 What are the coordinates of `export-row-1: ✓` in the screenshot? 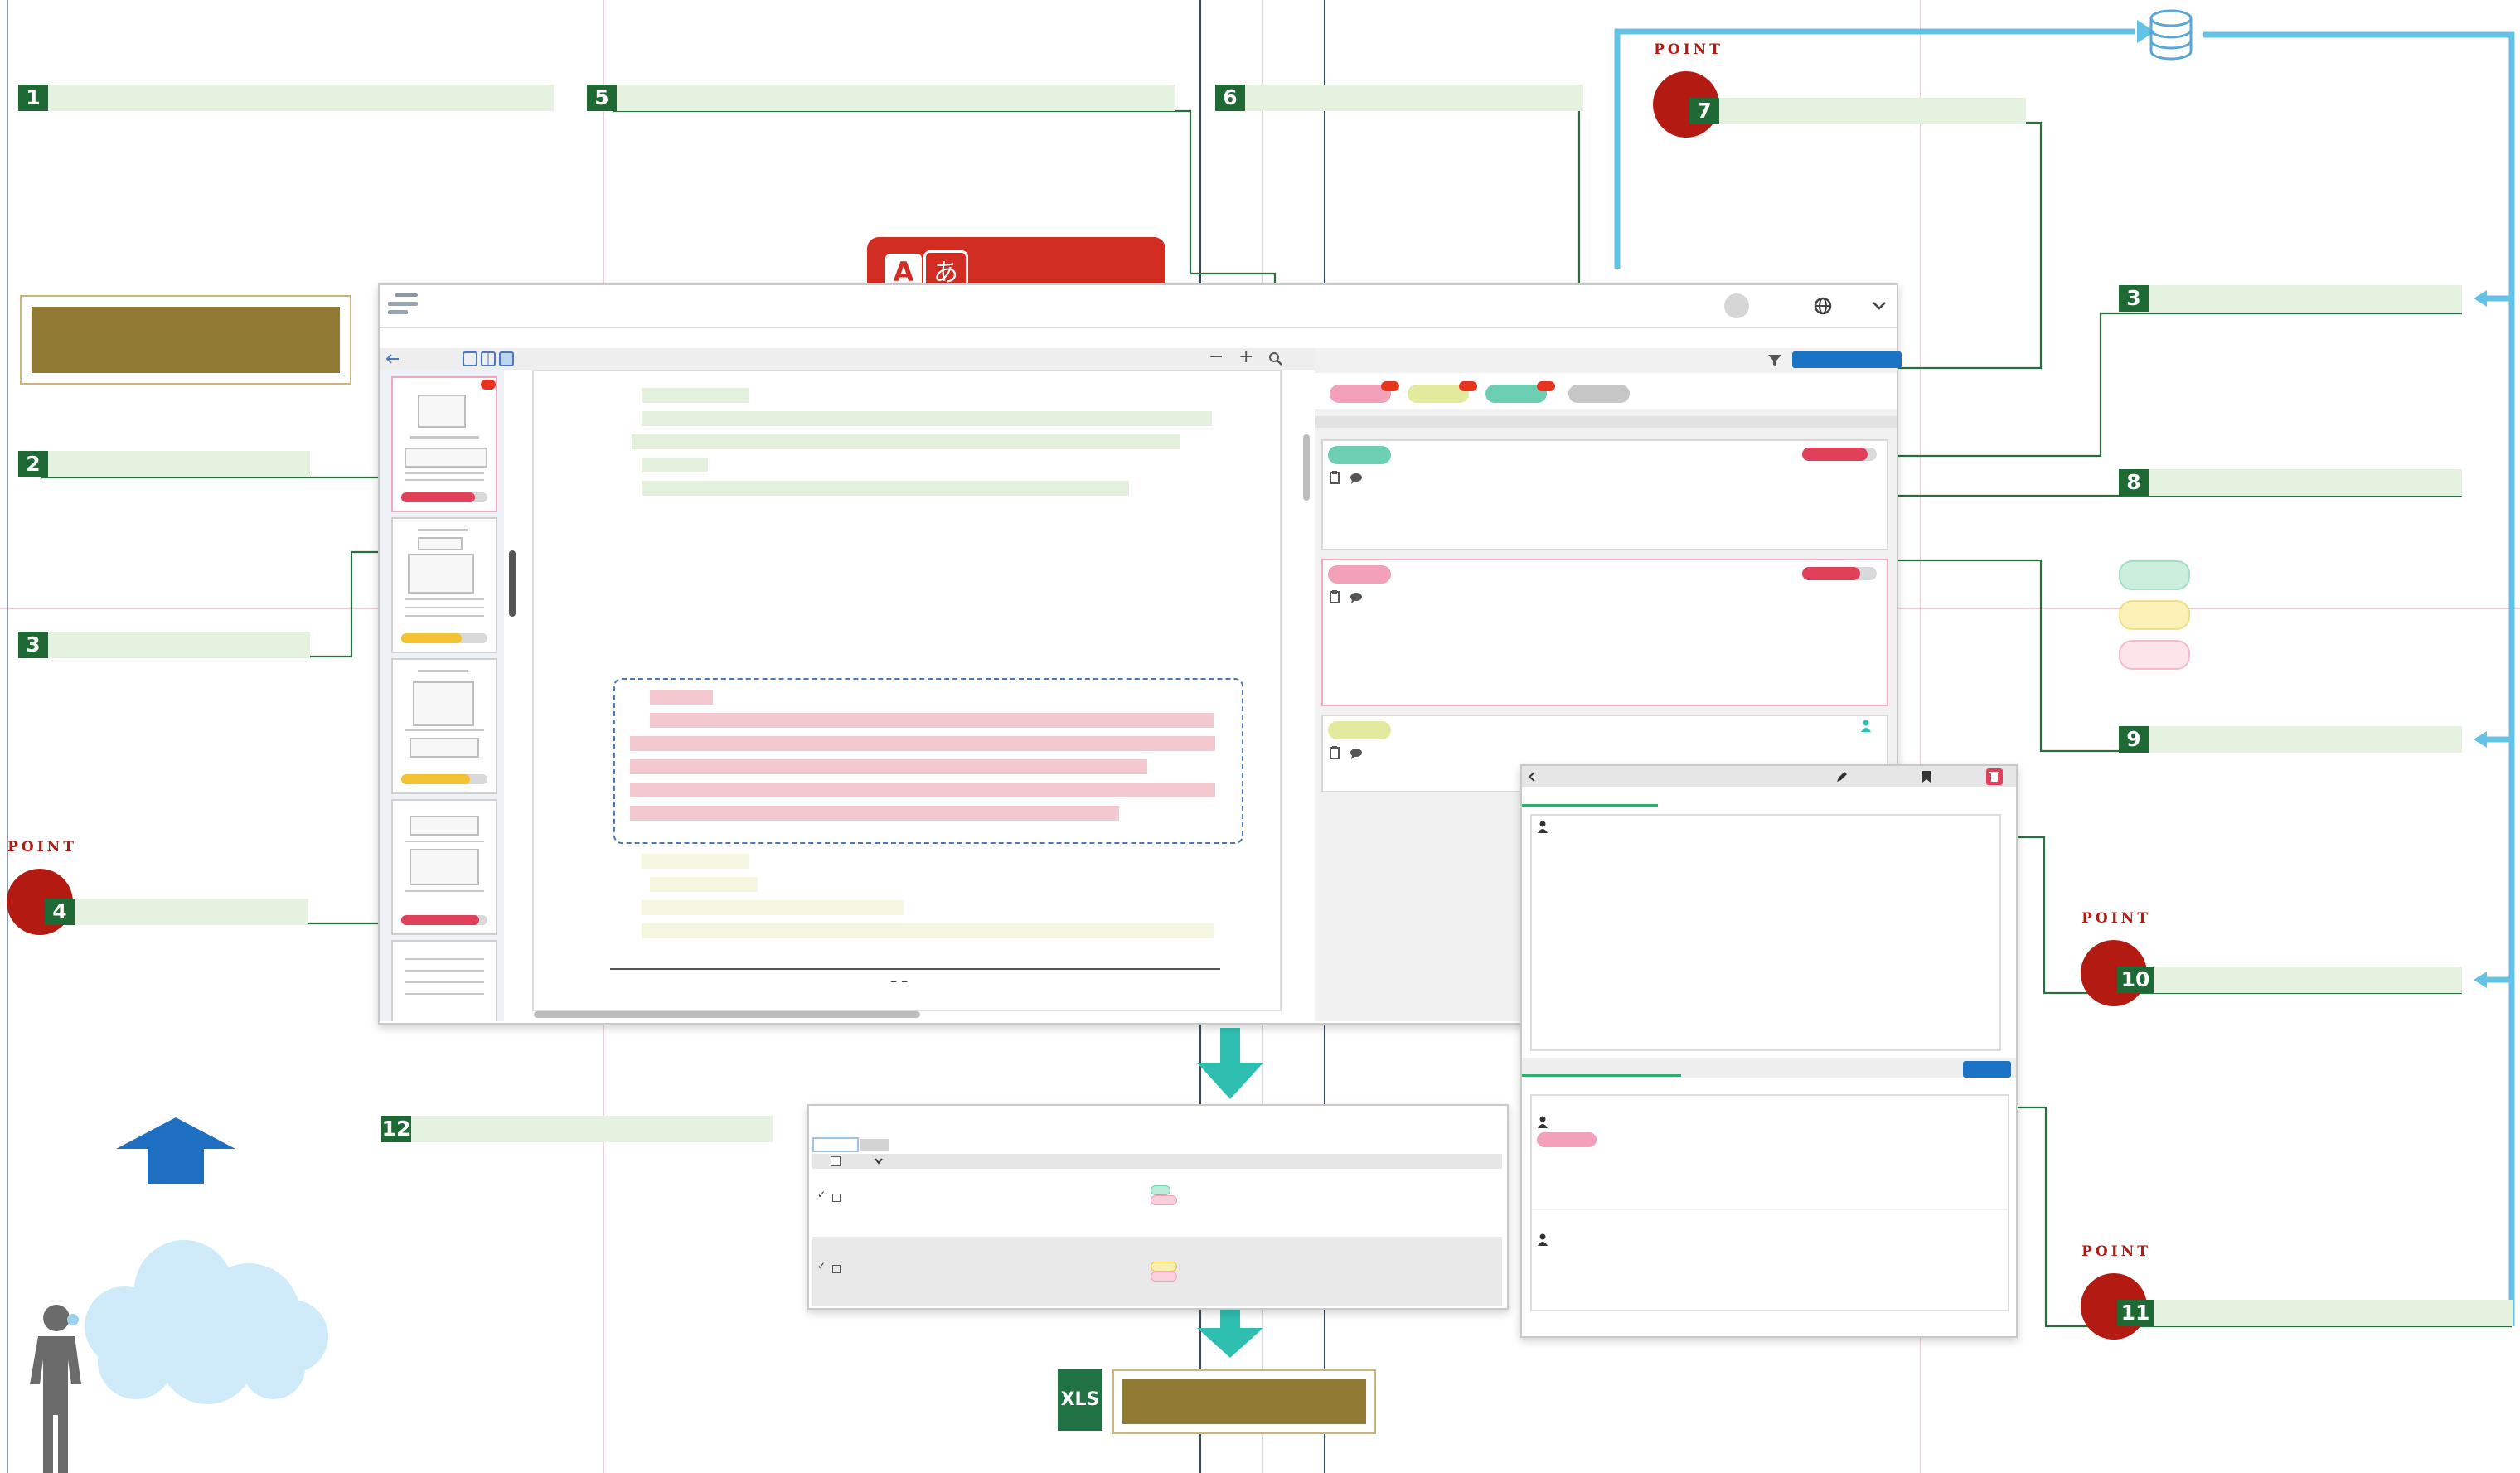 It's located at (1157, 1204).